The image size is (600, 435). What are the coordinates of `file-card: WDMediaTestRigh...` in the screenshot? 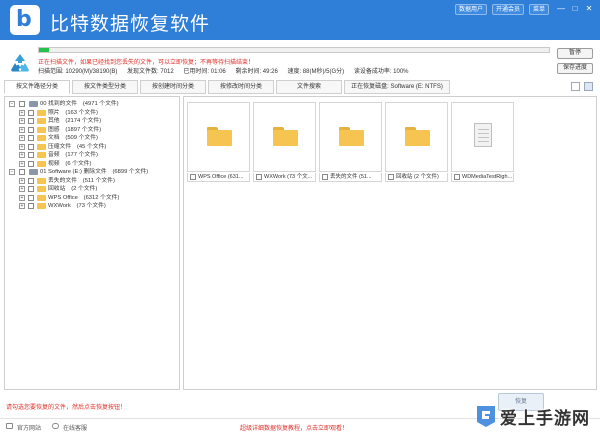 It's located at (482, 142).